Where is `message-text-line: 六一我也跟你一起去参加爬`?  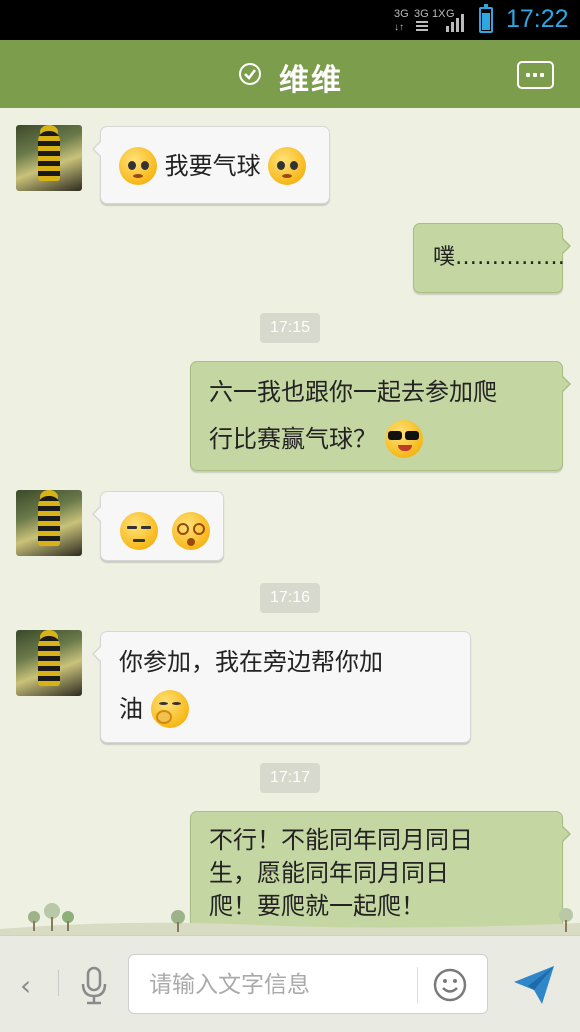
message-text-line: 六一我也跟你一起去参加爬 is located at coordinates (353, 392).